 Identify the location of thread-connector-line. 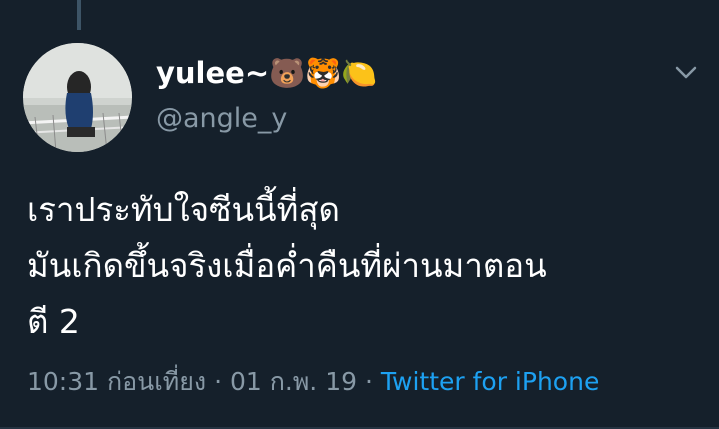
(79, 15).